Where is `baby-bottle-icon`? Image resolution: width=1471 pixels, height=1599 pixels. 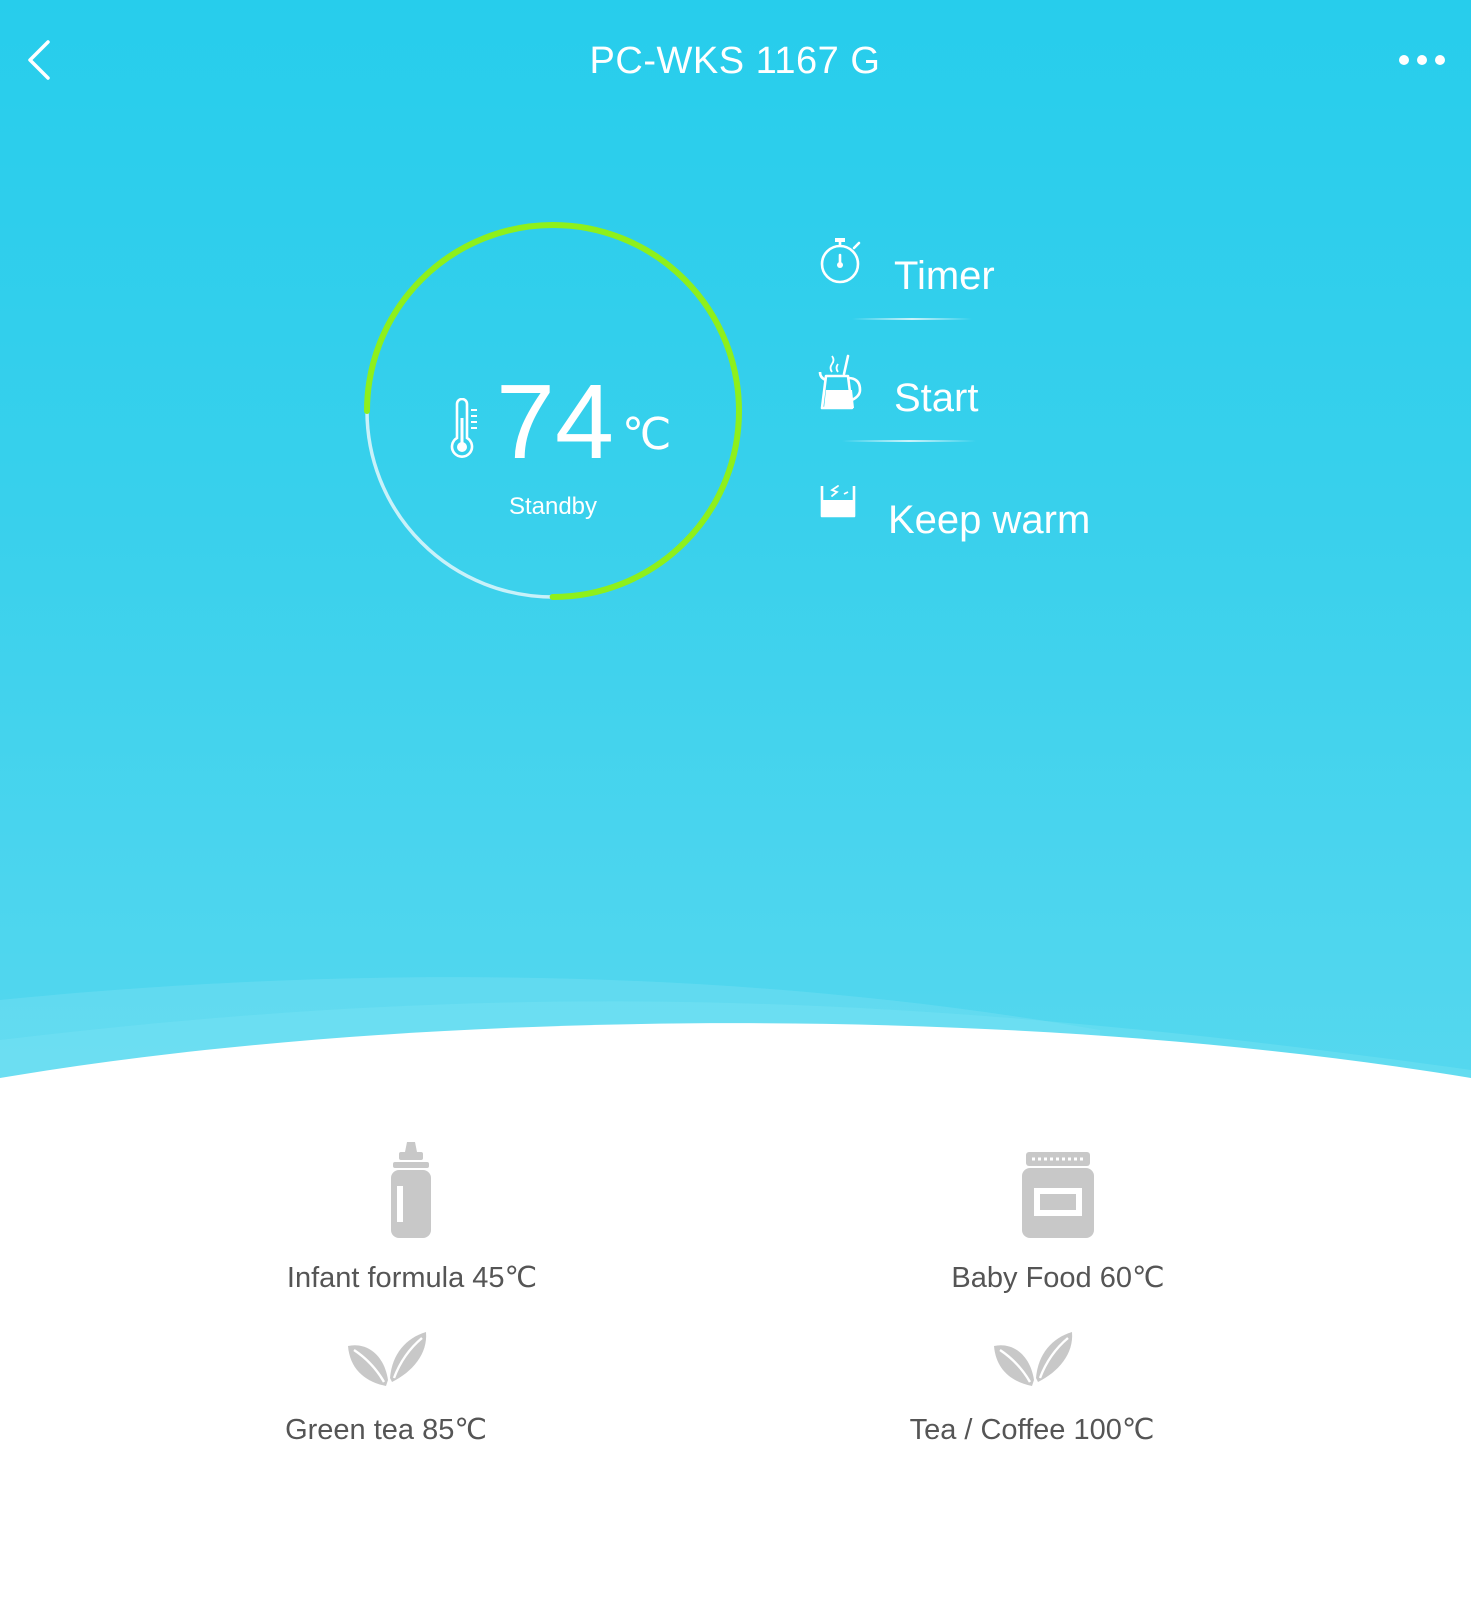 baby-bottle-icon is located at coordinates (411, 1190).